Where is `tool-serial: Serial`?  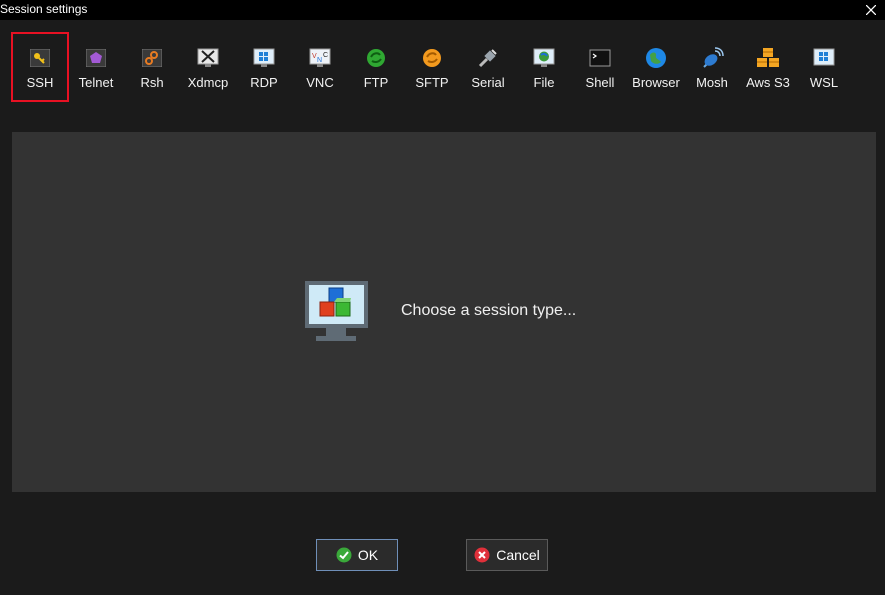 tool-serial: Serial is located at coordinates (488, 67).